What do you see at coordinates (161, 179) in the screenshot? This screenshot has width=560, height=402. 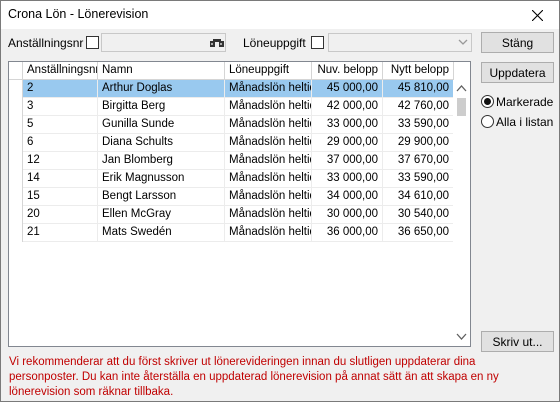 I see `cell-name: Erik Magnusson` at bounding box center [161, 179].